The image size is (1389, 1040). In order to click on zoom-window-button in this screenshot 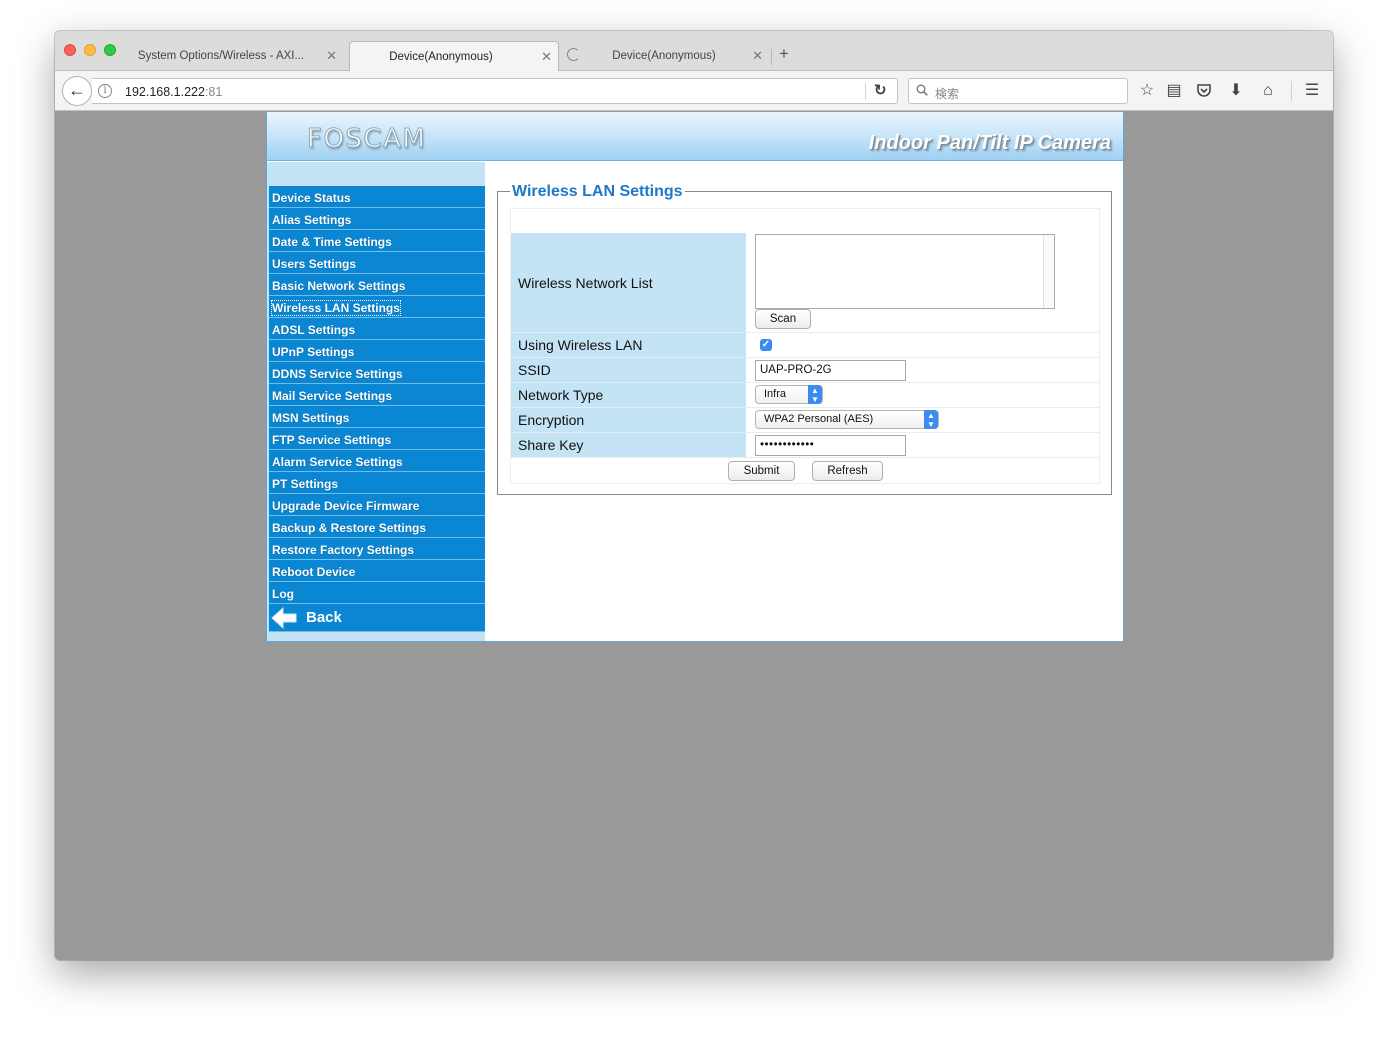, I will do `click(110, 50)`.